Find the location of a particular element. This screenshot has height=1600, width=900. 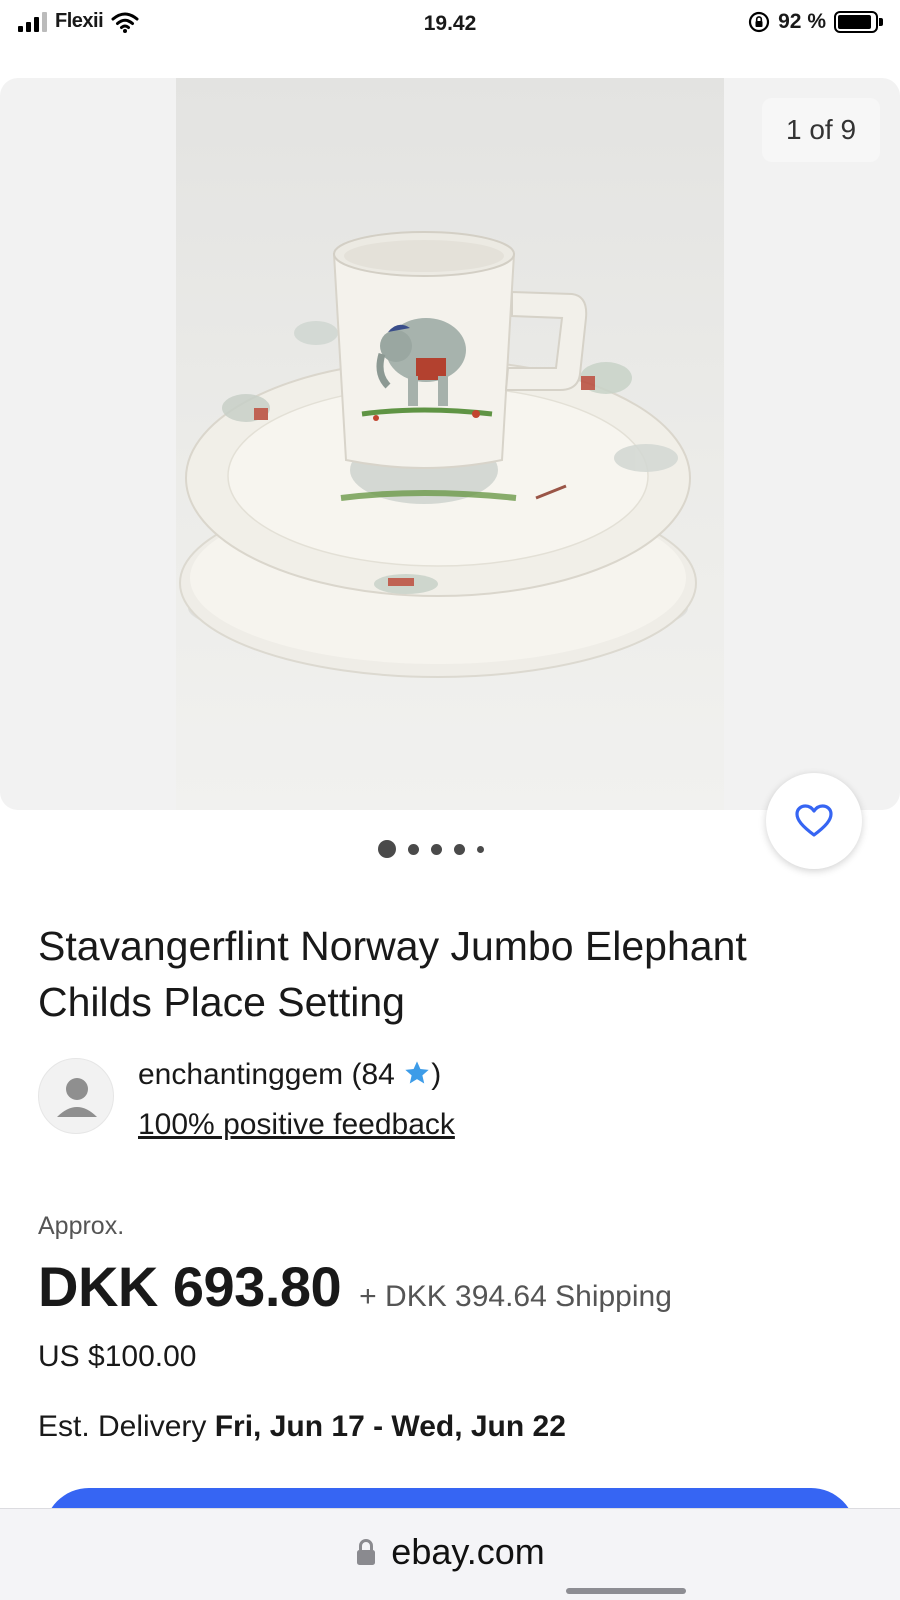

rotation-lock-icon is located at coordinates (759, 22).